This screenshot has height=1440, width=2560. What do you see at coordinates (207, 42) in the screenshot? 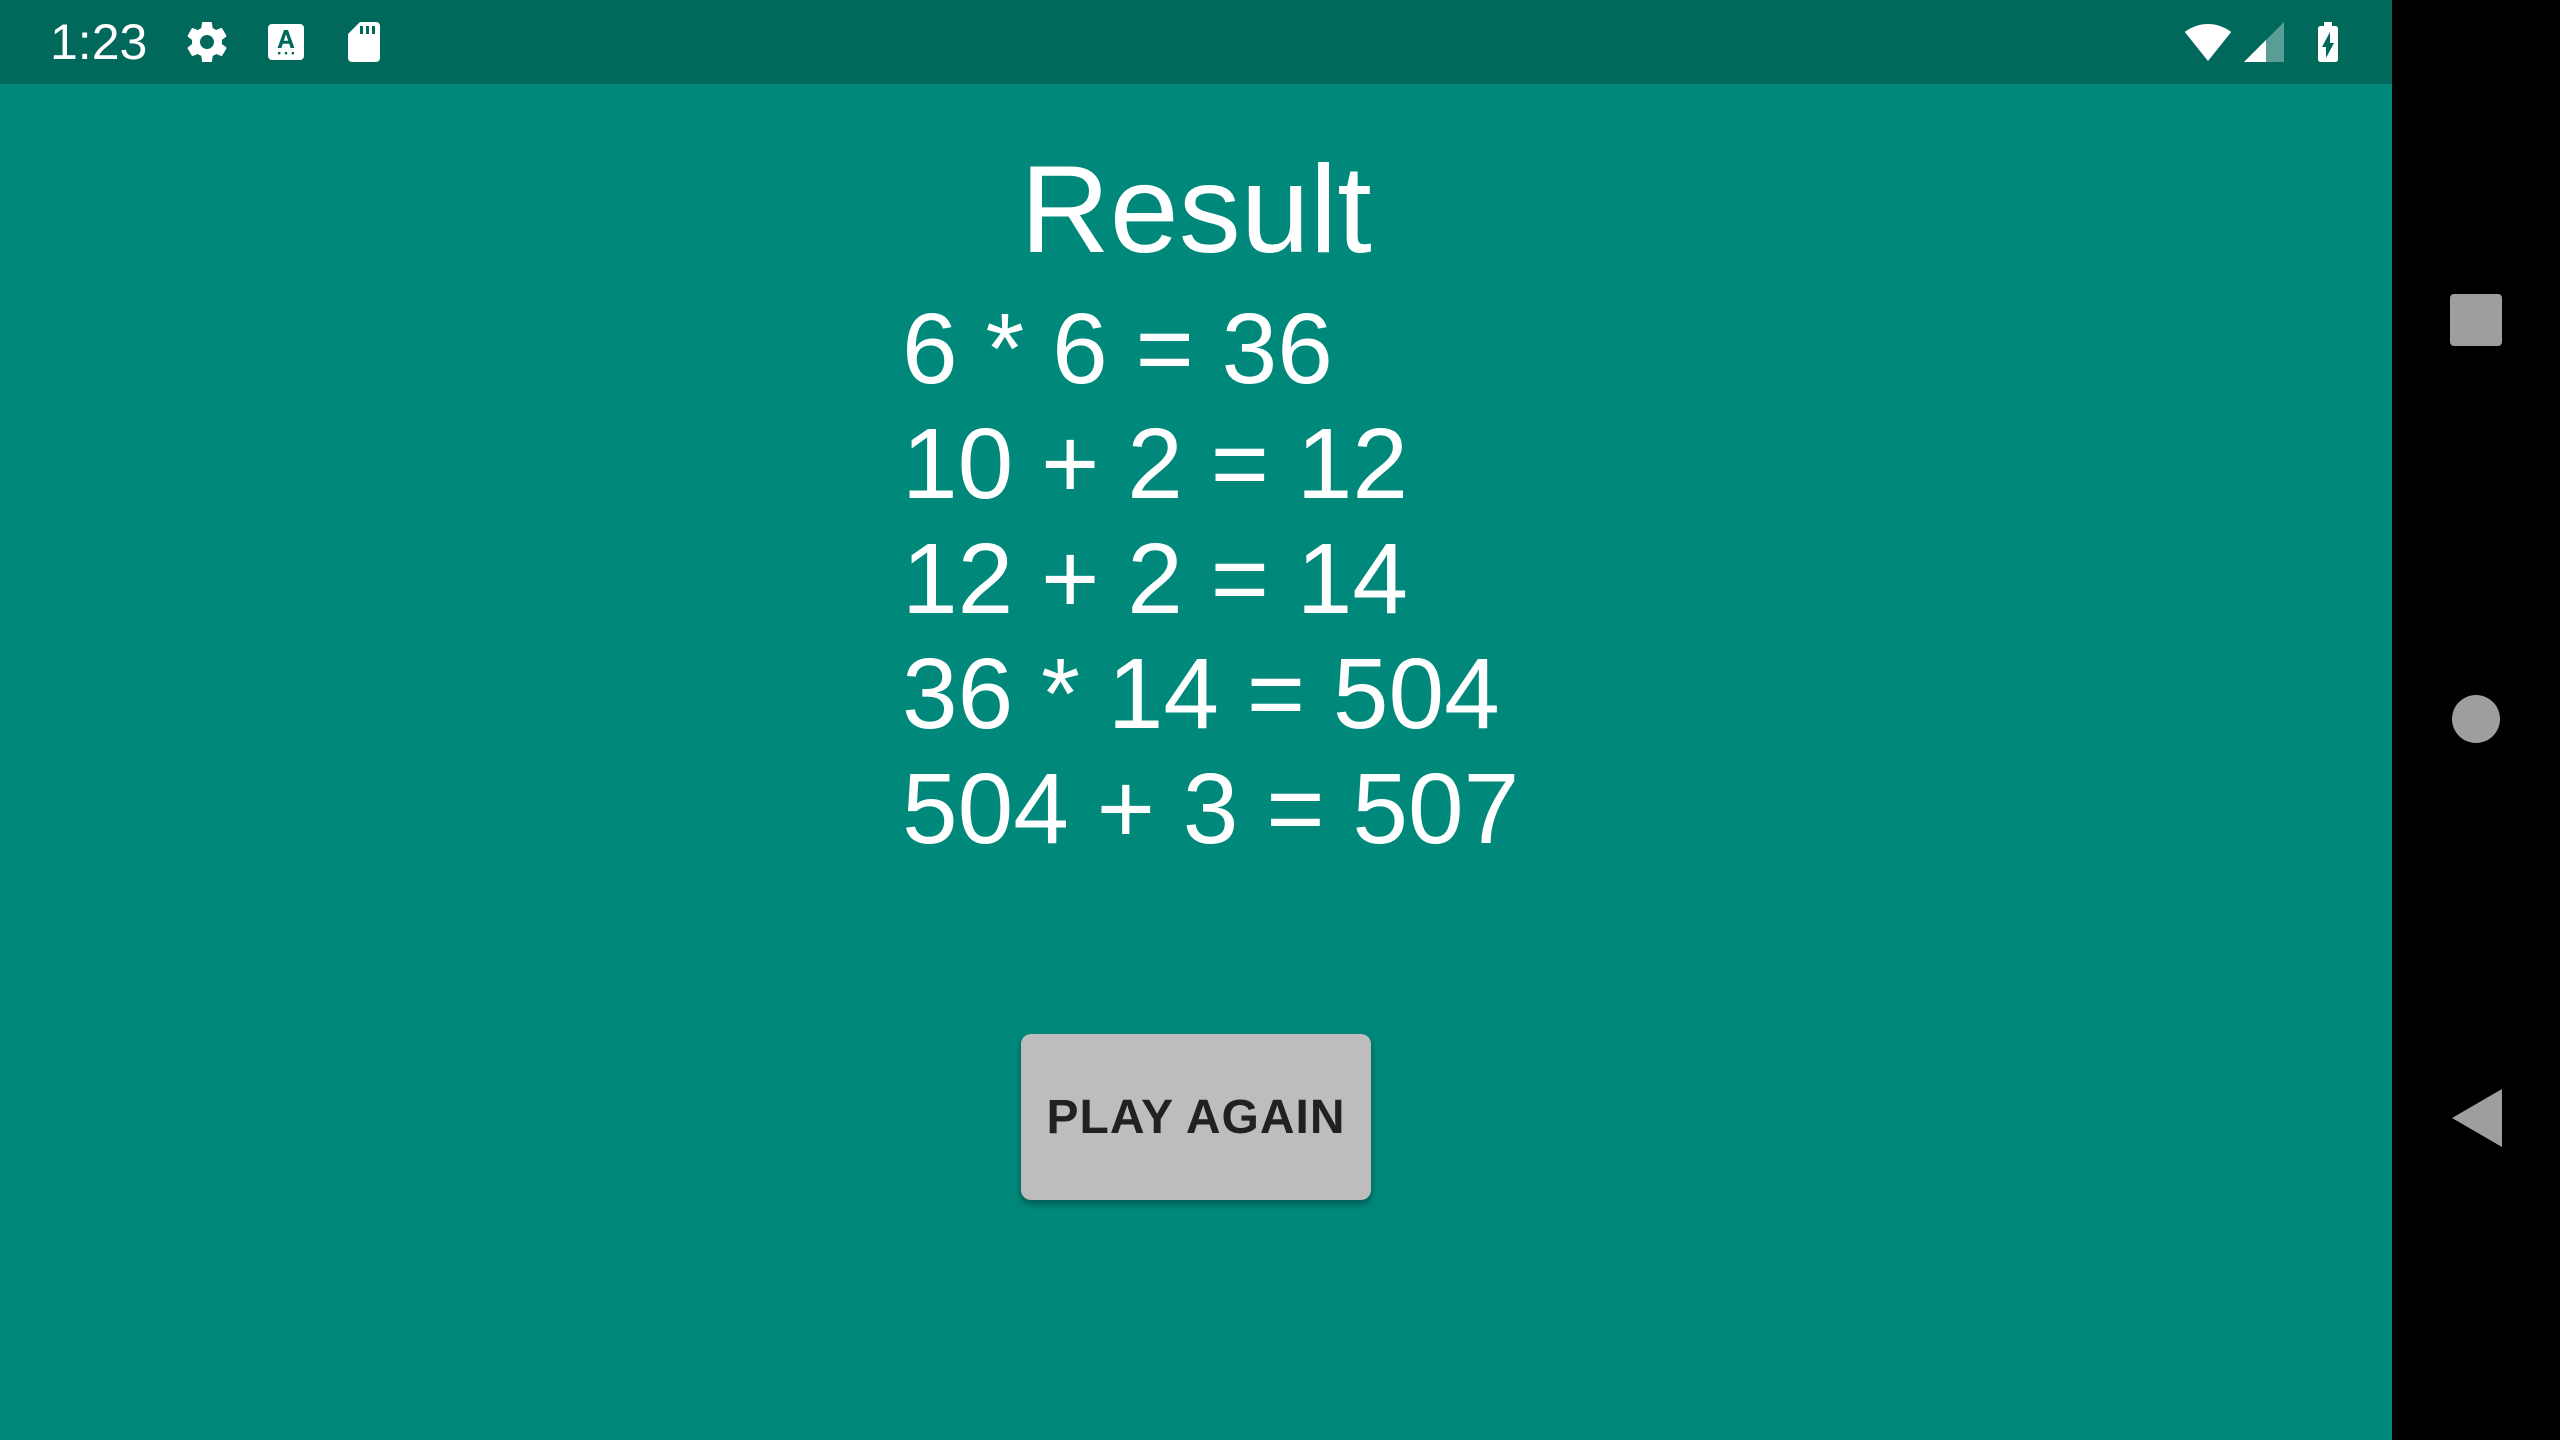
I see `gear-icon` at bounding box center [207, 42].